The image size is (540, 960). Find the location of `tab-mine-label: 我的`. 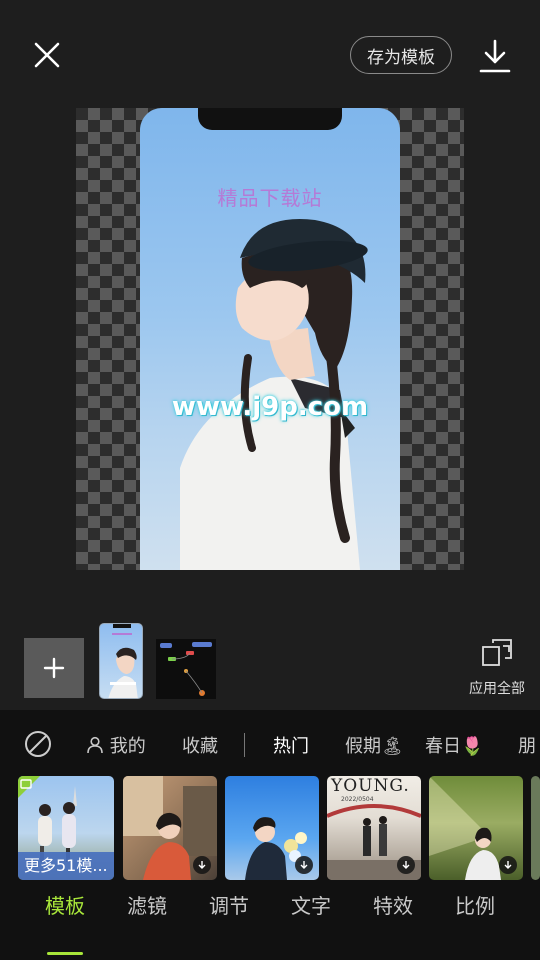

tab-mine-label: 我的 is located at coordinates (127, 746).